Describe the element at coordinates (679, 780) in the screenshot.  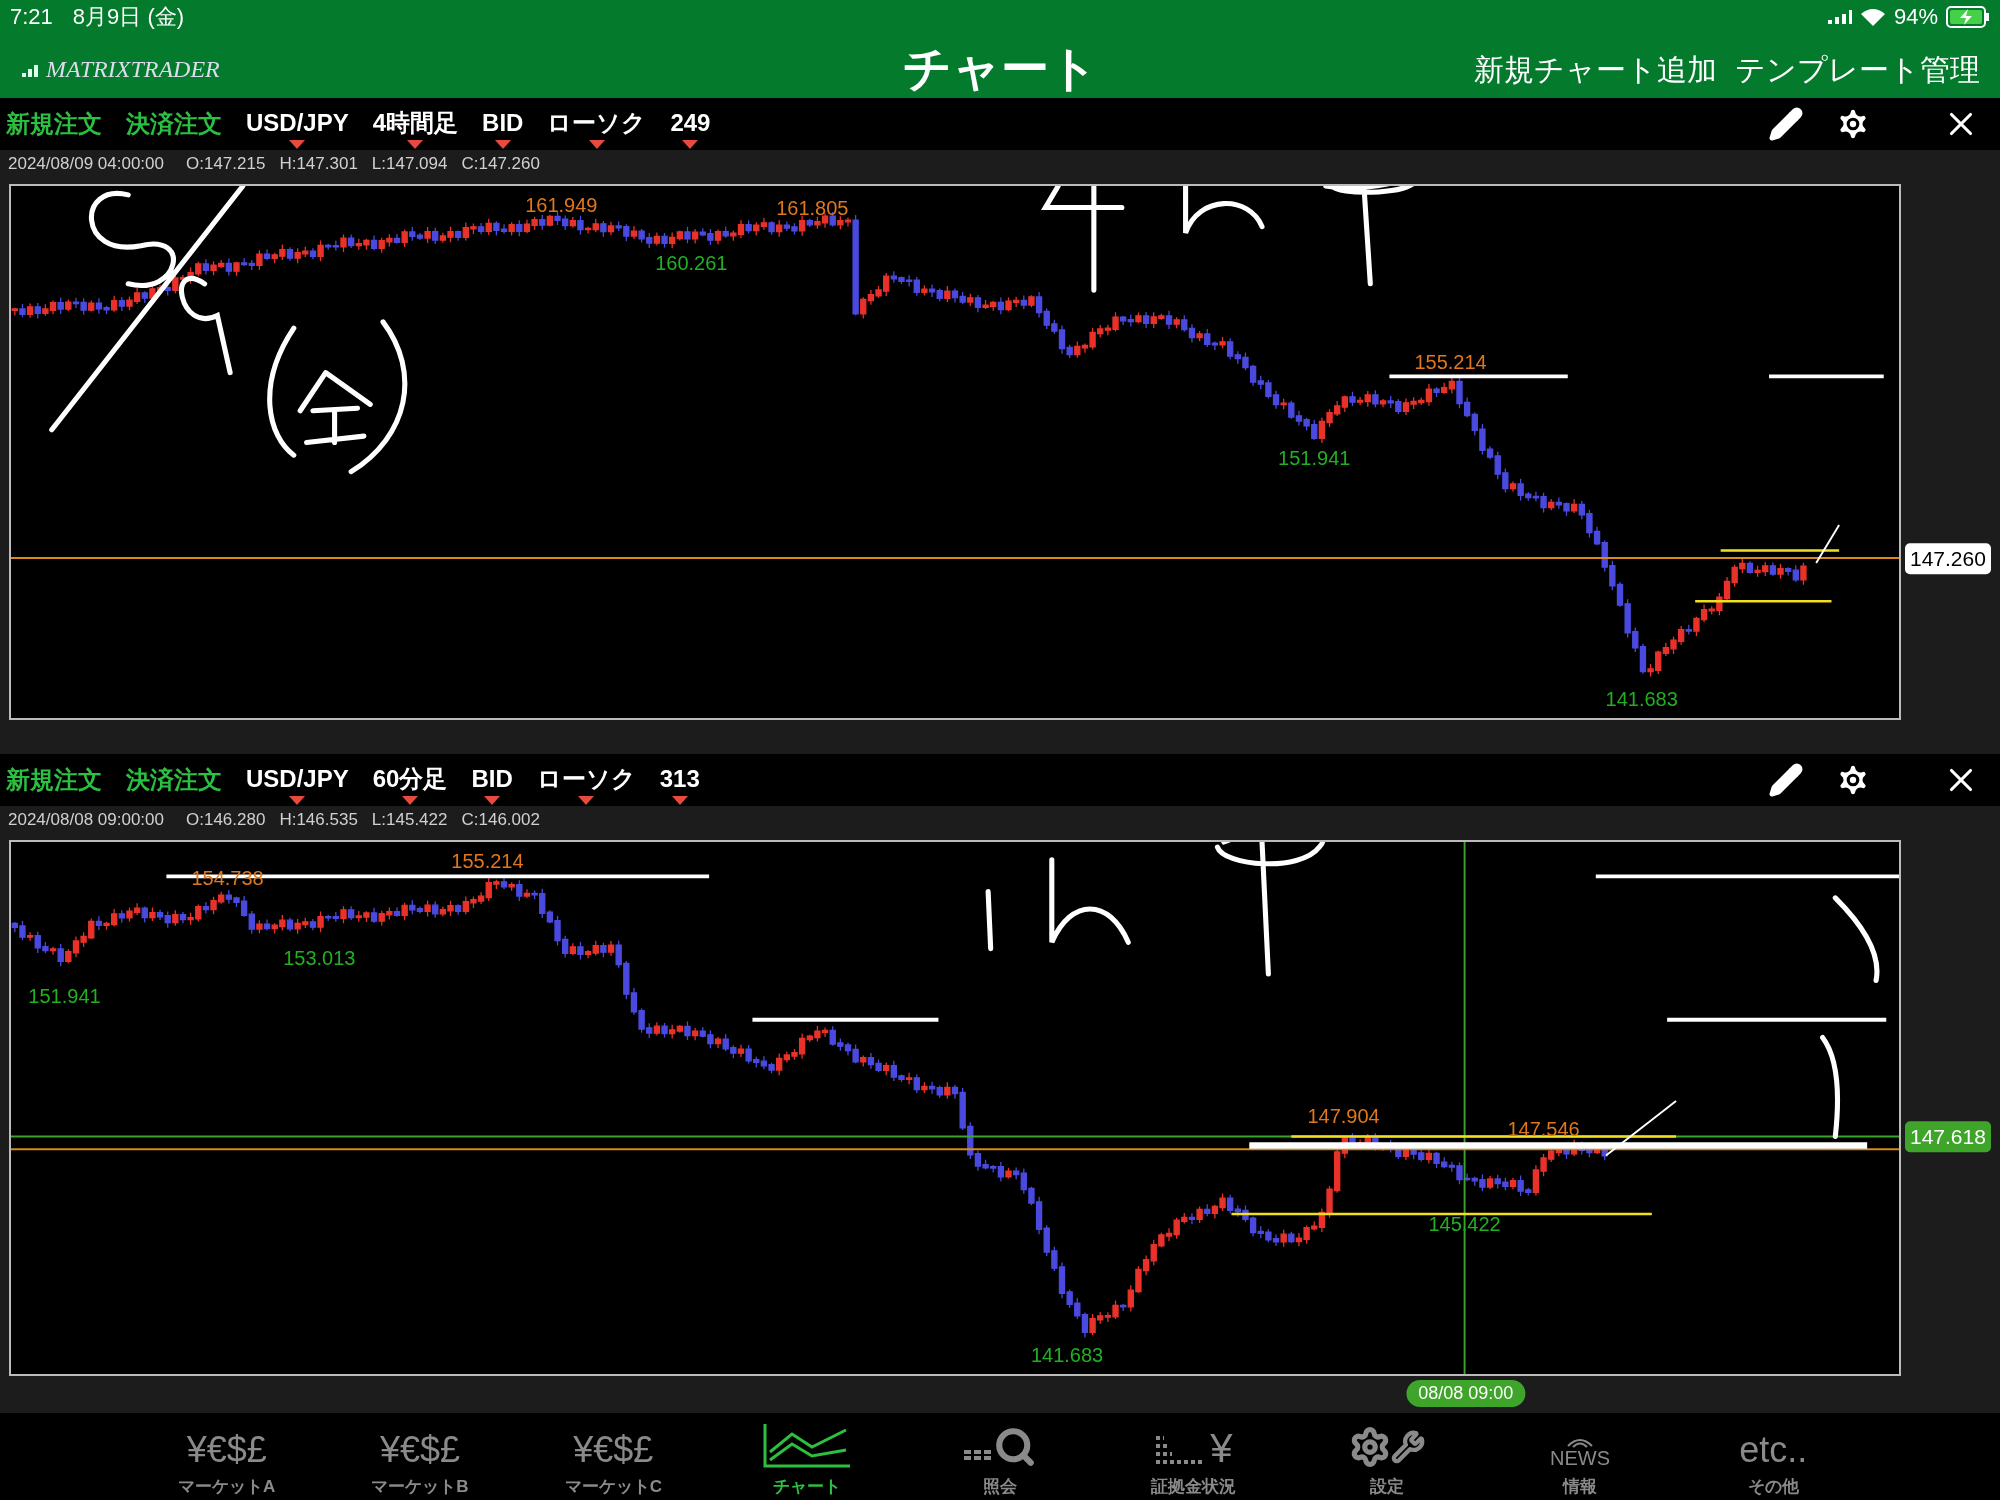
I see `dropdown-selector: 313` at that location.